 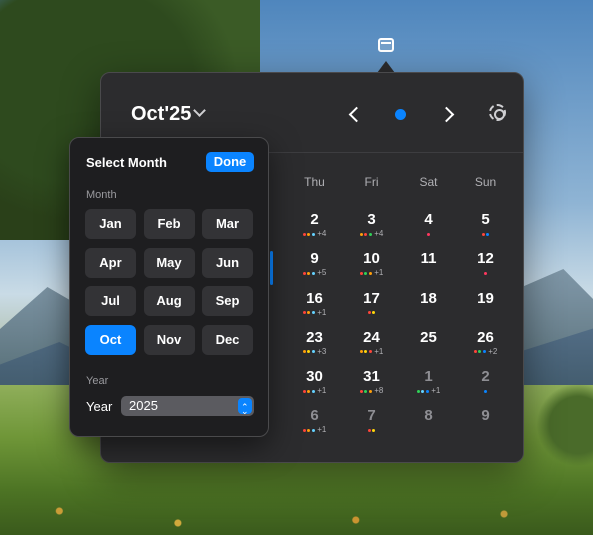 What do you see at coordinates (371, 230) in the screenshot?
I see `day-cell: 3 +4` at bounding box center [371, 230].